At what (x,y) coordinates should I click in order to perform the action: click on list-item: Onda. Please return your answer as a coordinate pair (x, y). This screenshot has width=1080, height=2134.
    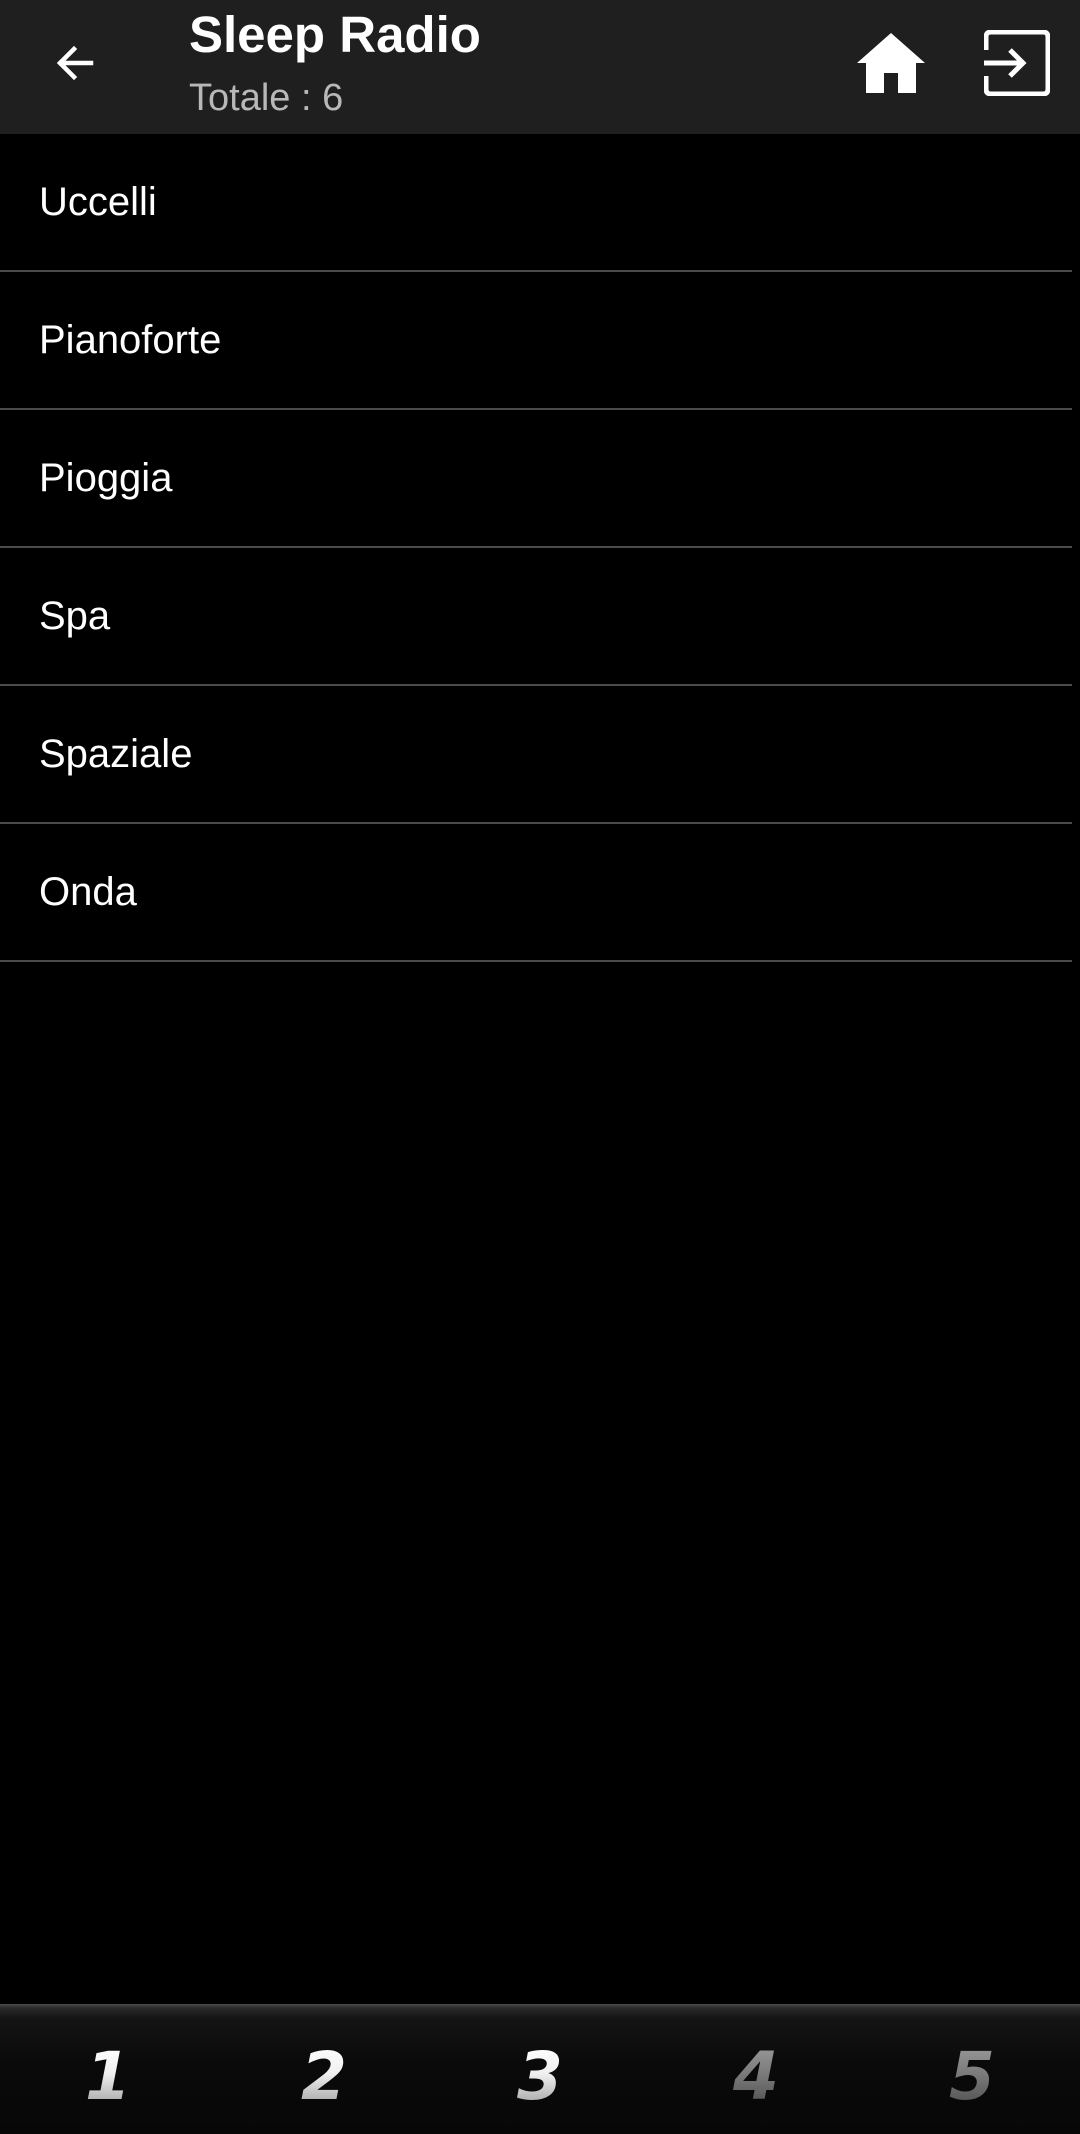
    Looking at the image, I should click on (536, 893).